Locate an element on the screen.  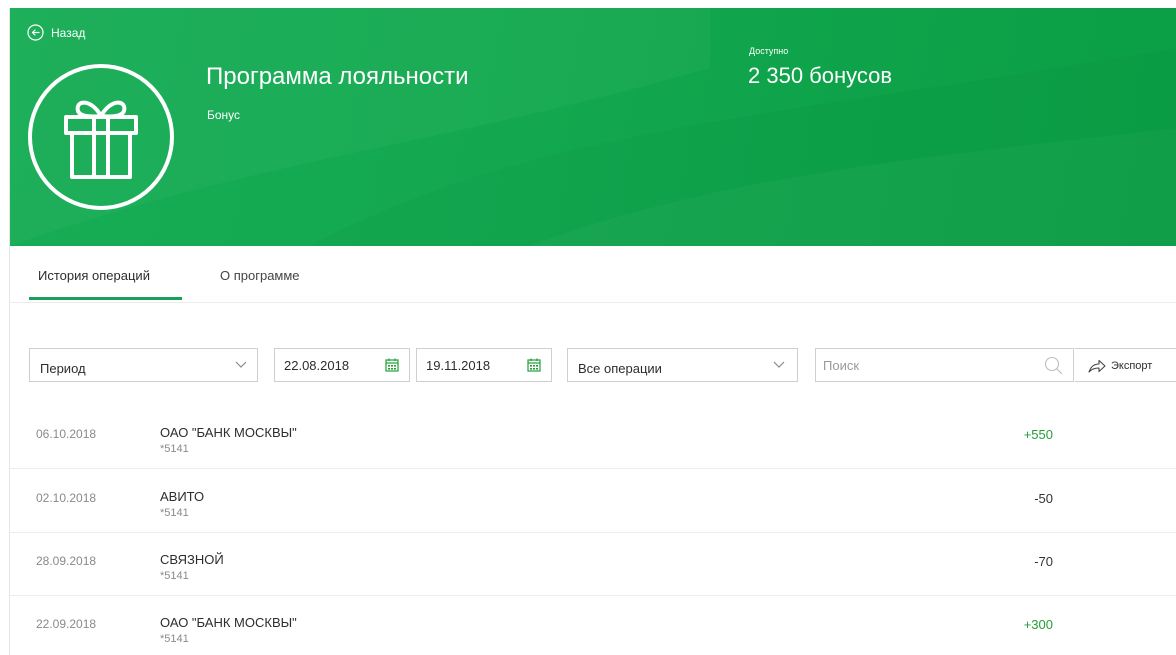
date-from-value: 22.08.2018 is located at coordinates (317, 365).